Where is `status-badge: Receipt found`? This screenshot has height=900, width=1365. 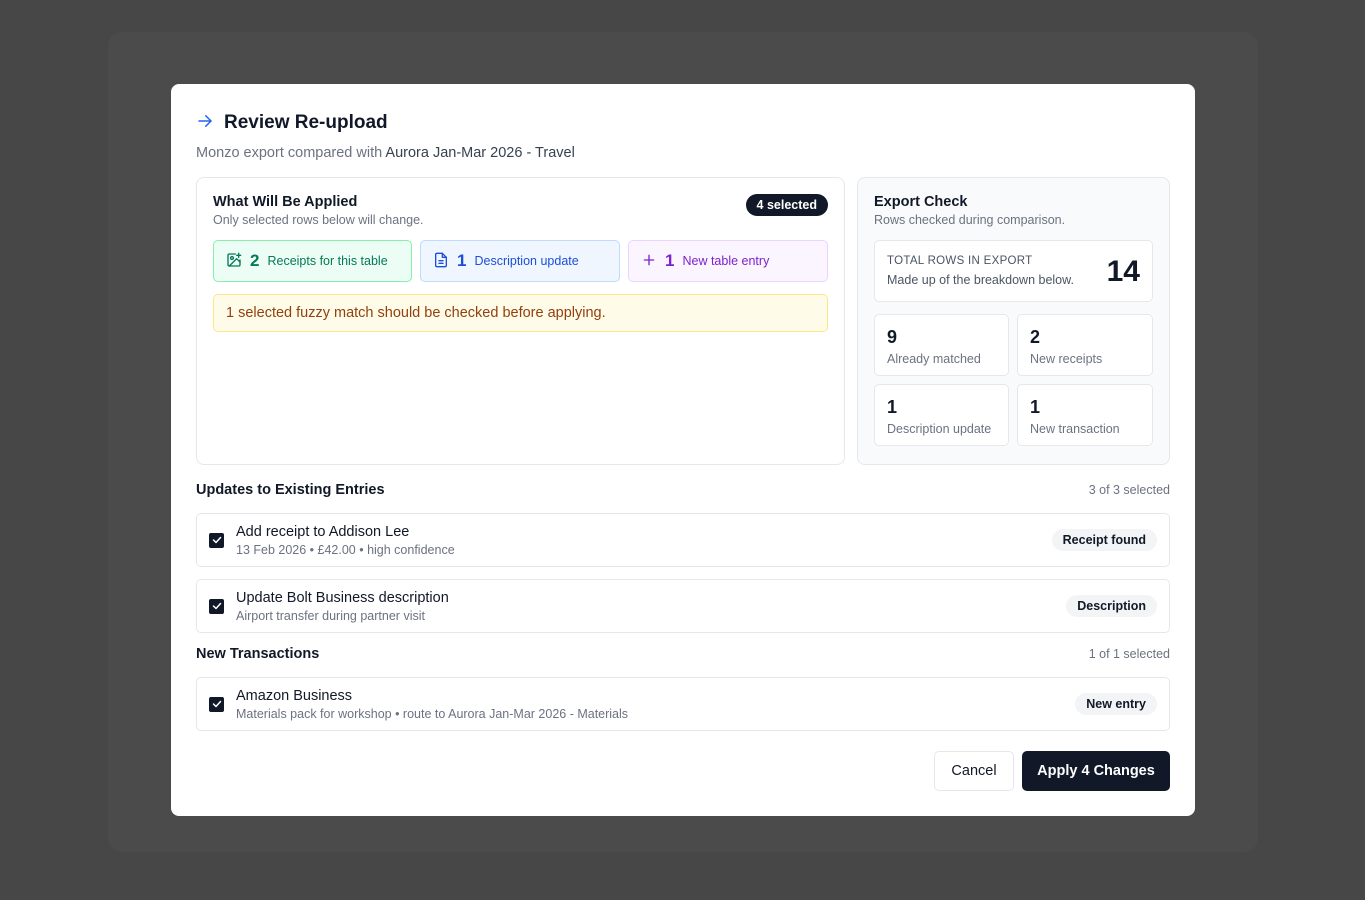
status-badge: Receipt found is located at coordinates (1104, 540).